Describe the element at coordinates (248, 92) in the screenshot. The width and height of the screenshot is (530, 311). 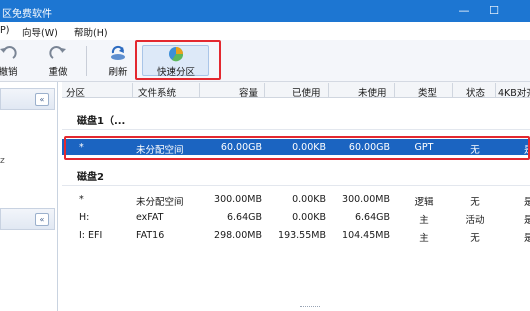
I see `column-header-capacity: 容量` at that location.